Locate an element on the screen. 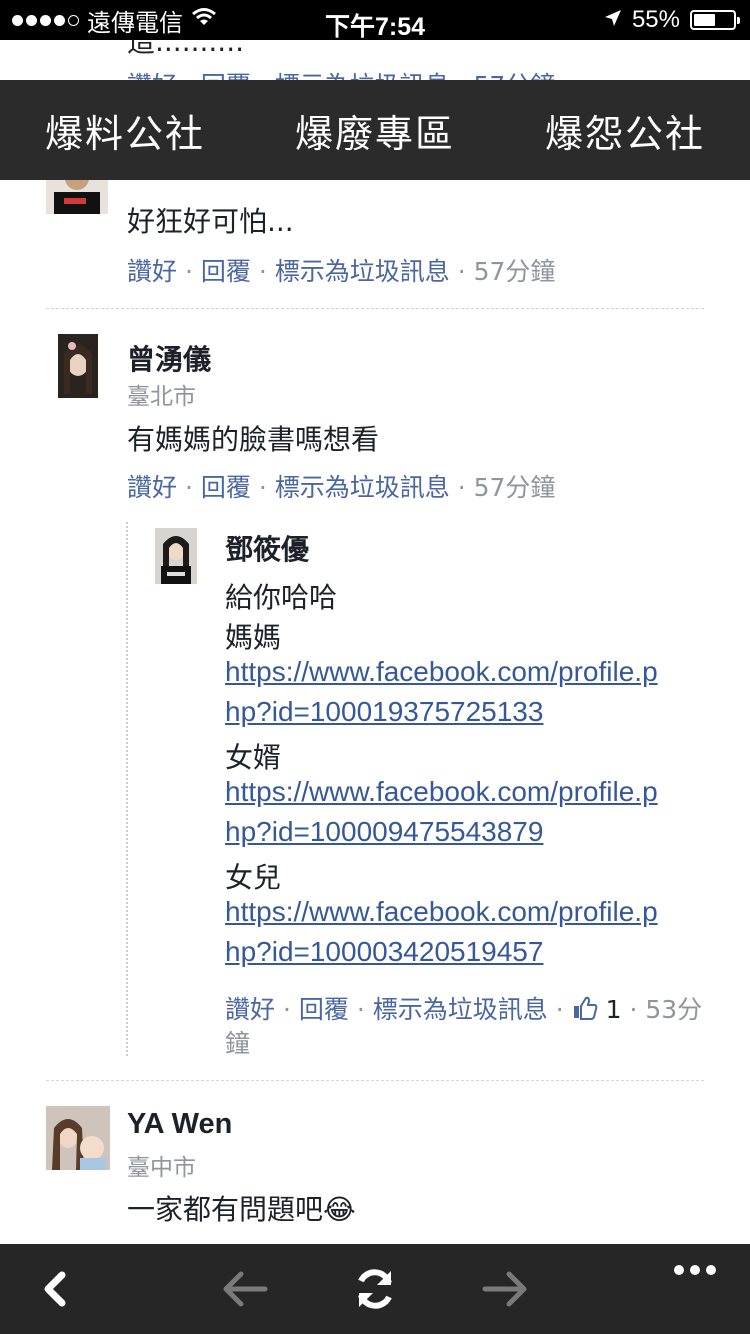 The image size is (750, 1334). reply-author-name: 鄧筱優 is located at coordinates (267, 548).